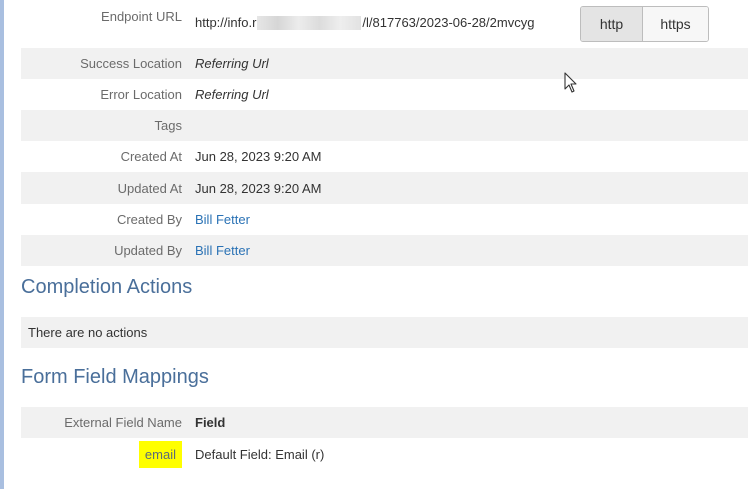  Describe the element at coordinates (88, 332) in the screenshot. I see `no-actions-message: There are no actions` at that location.